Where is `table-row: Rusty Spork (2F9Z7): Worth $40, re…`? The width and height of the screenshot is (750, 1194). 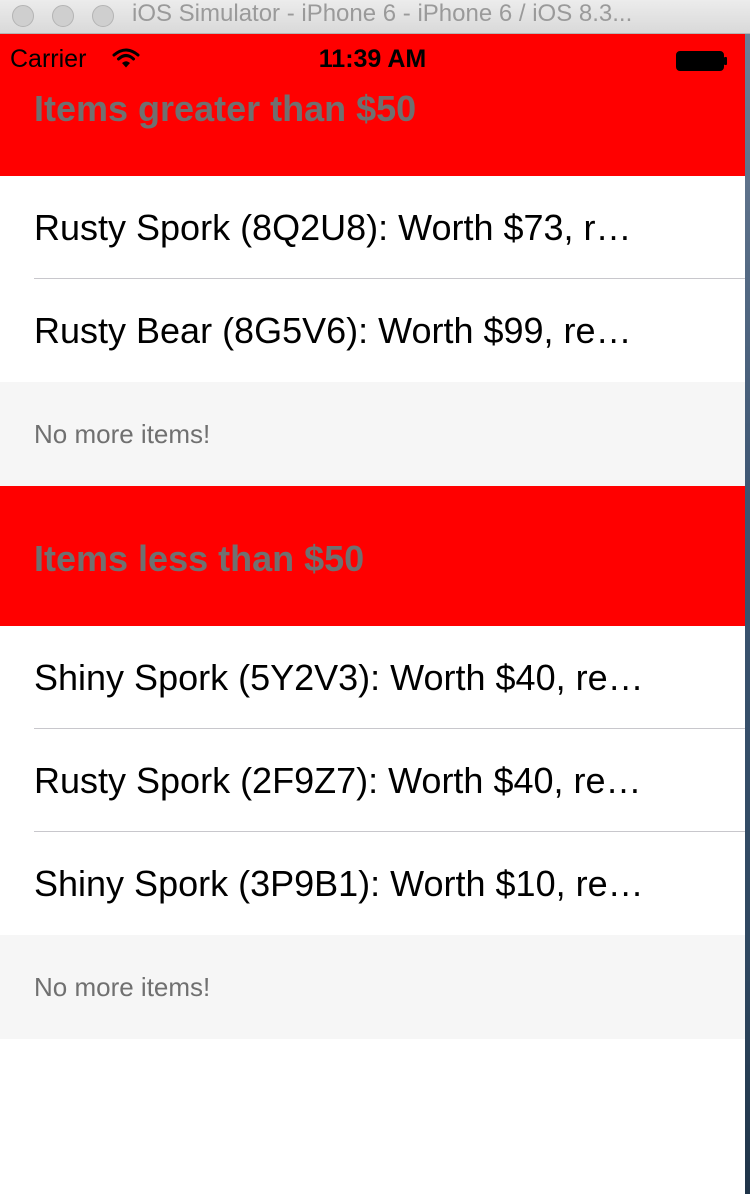
table-row: Rusty Spork (2F9Z7): Worth $40, re… is located at coordinates (372, 780).